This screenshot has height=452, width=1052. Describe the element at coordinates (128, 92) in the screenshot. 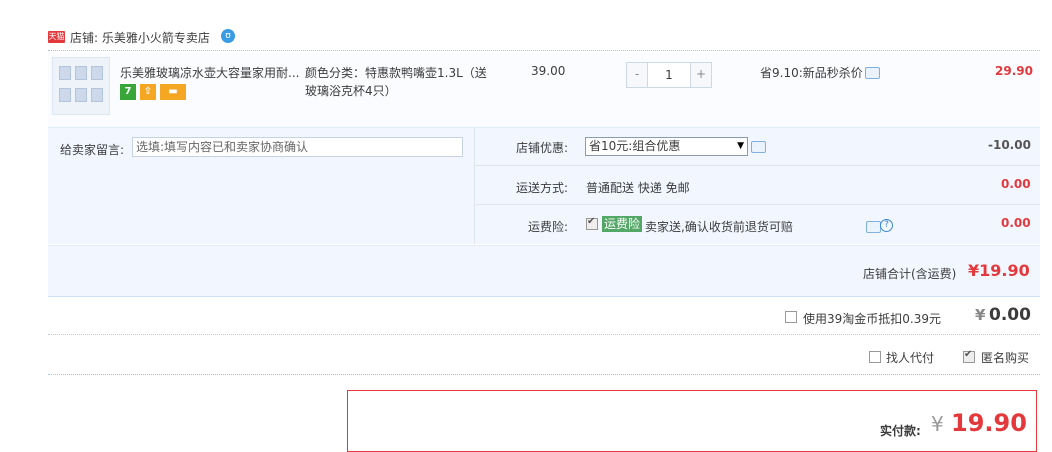

I see `service-7day-return-icon: 7` at that location.